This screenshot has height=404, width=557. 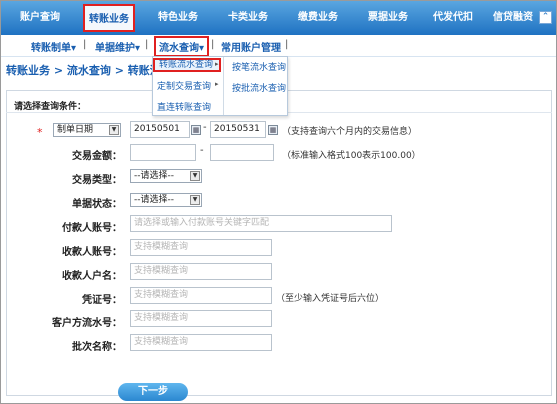 What do you see at coordinates (248, 18) in the screenshot?
I see `nav-card-business: 卡类业务` at bounding box center [248, 18].